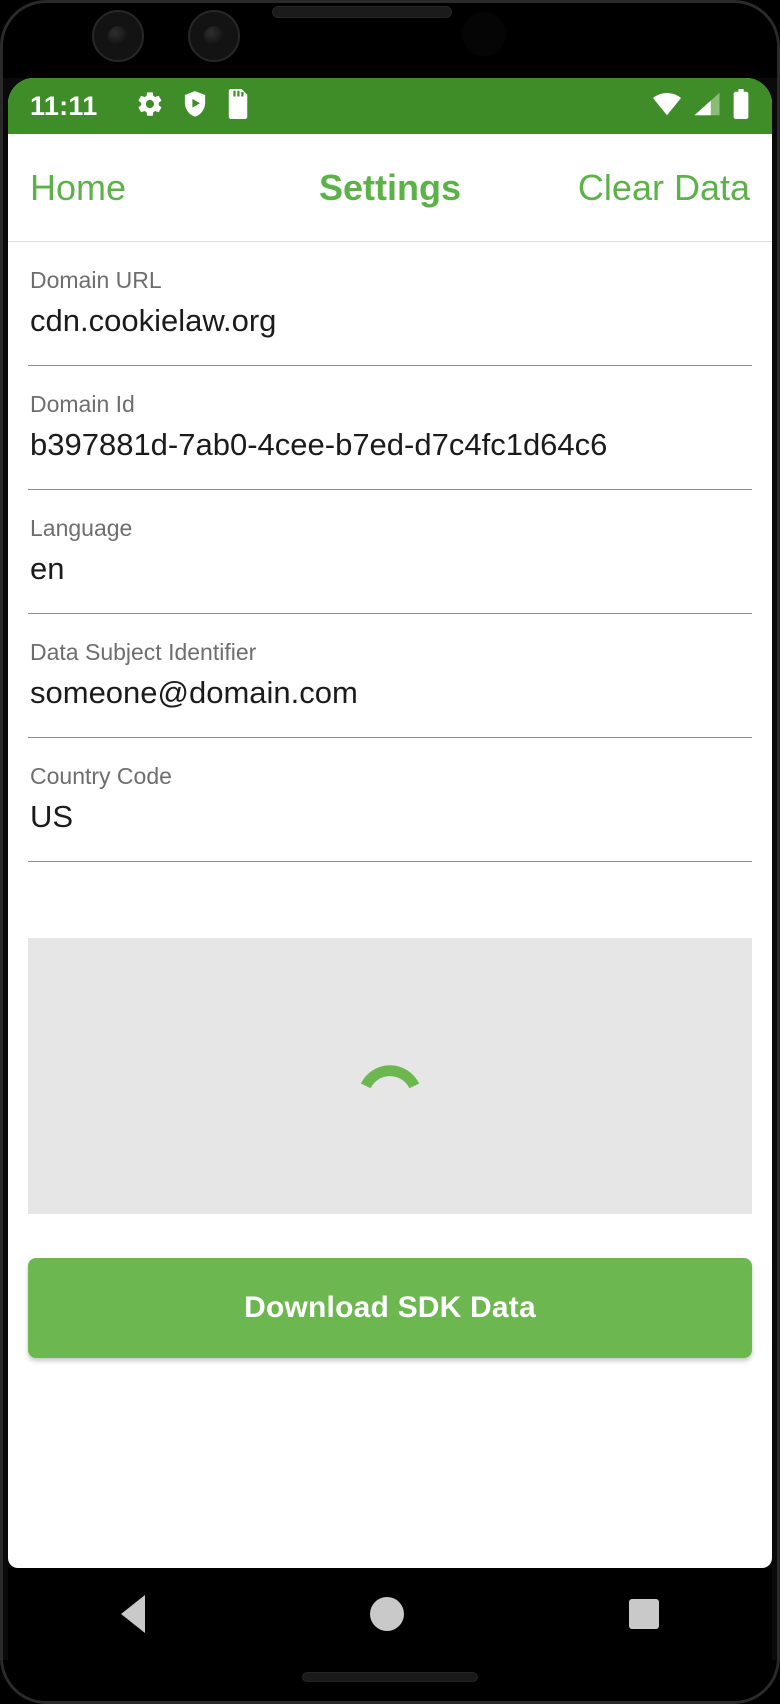  What do you see at coordinates (143, 651) in the screenshot?
I see `field-label: Data Subject Identifier` at bounding box center [143, 651].